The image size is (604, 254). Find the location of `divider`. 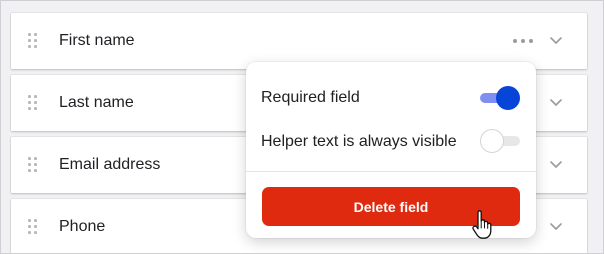

divider is located at coordinates (391, 171).